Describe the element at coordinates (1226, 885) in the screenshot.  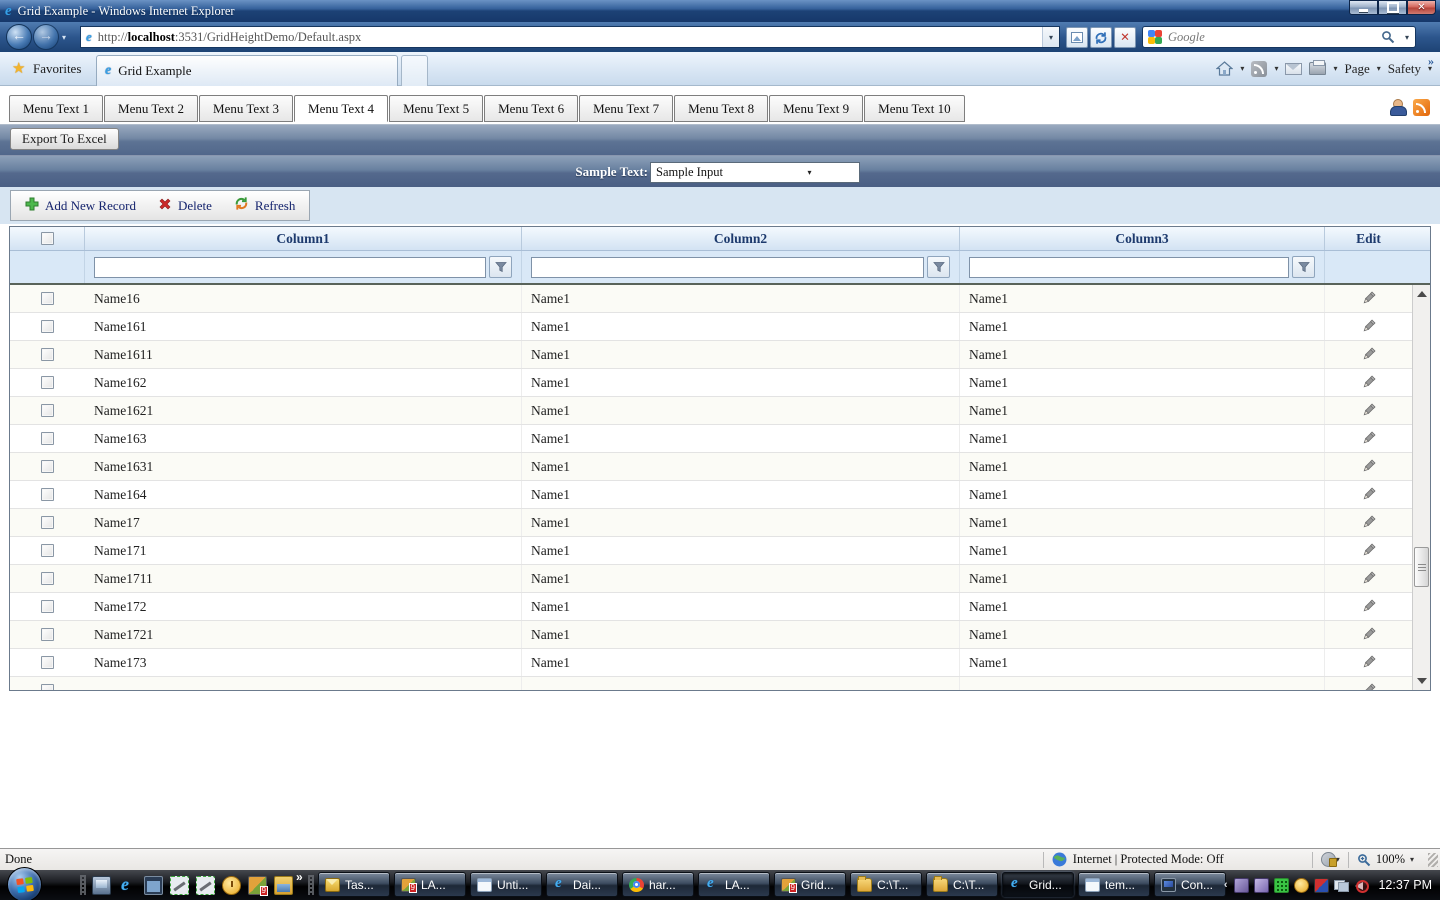
I see `tray-chevron-icon` at that location.